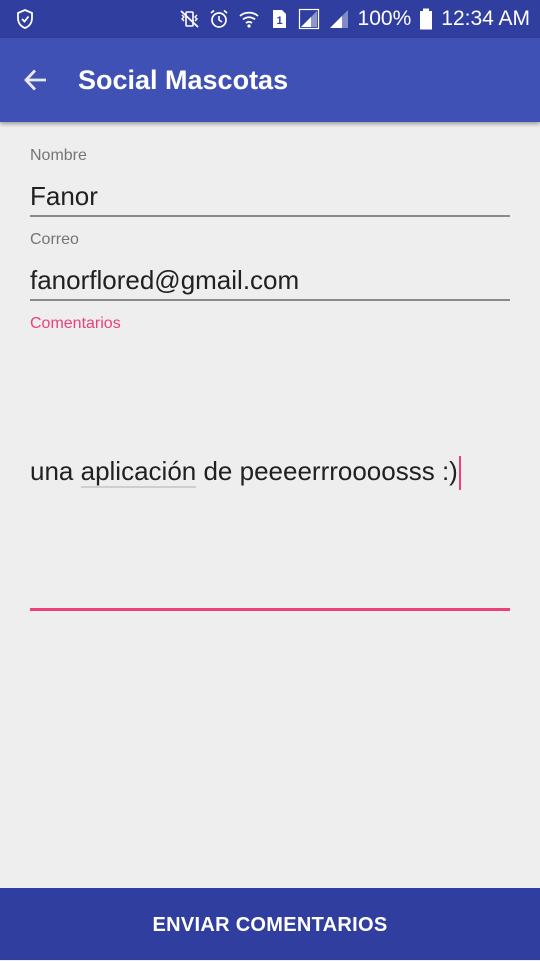 The width and height of the screenshot is (540, 961). What do you see at coordinates (459, 473) in the screenshot?
I see `text-cursor` at bounding box center [459, 473].